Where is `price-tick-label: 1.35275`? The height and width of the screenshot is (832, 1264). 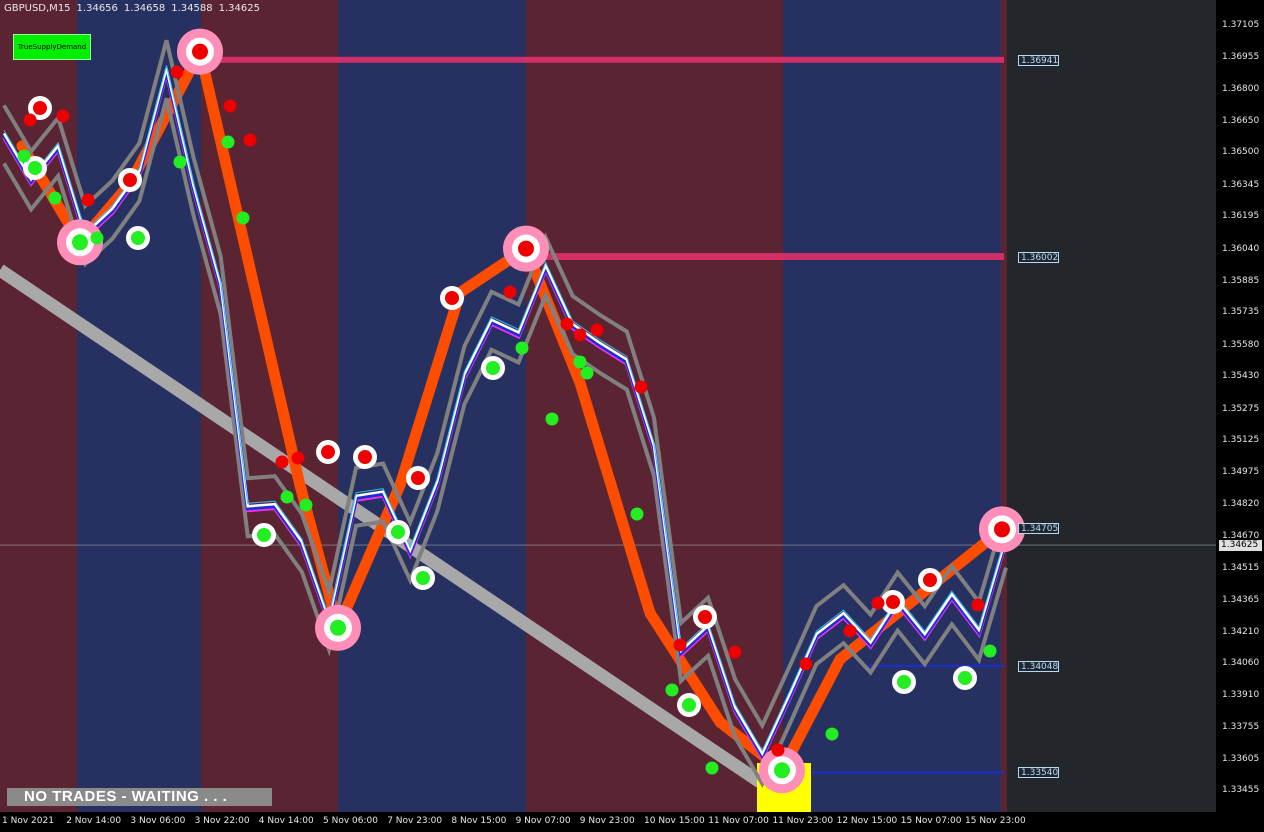
price-tick-label: 1.35275 is located at coordinates (1241, 408).